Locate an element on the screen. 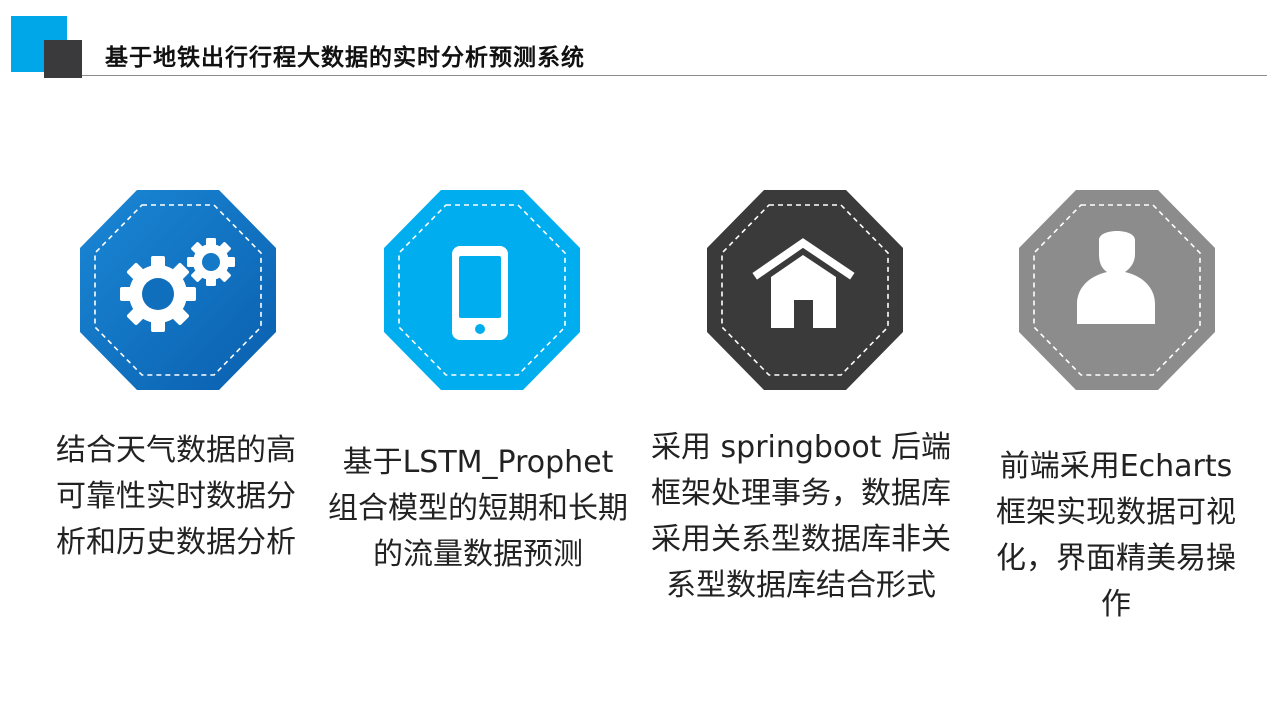 The image size is (1280, 720). feature-description: 基于LSTM_Prophet组合模型的短期和长期的流量数据预测 is located at coordinates (478, 508).